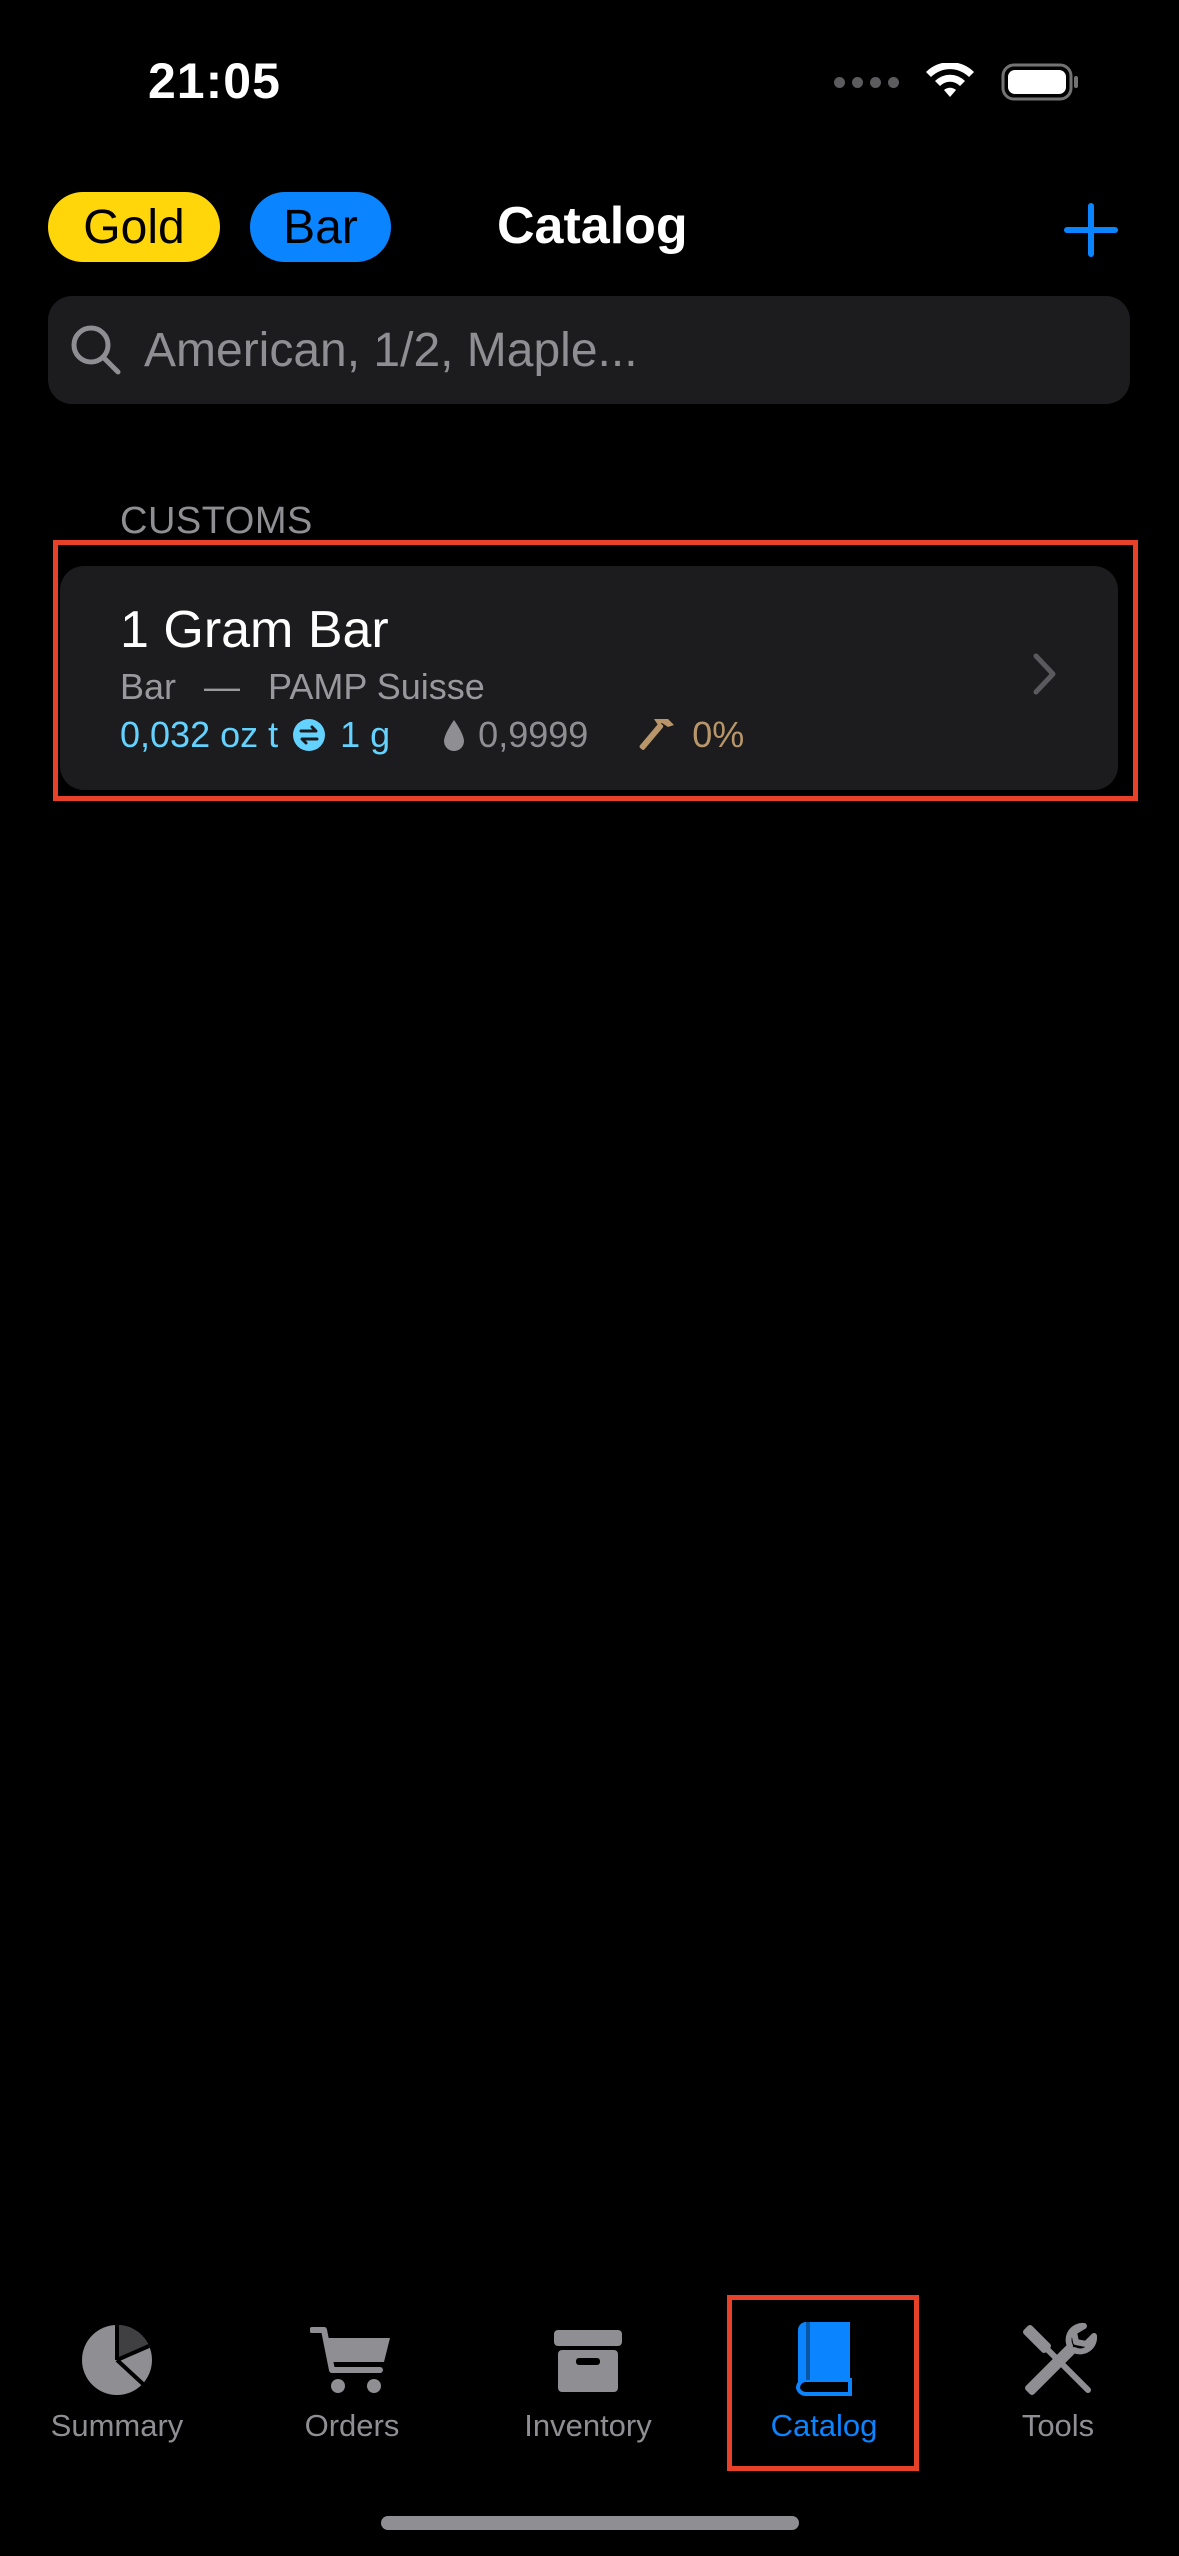  I want to click on cellular-signal-icon, so click(866, 82).